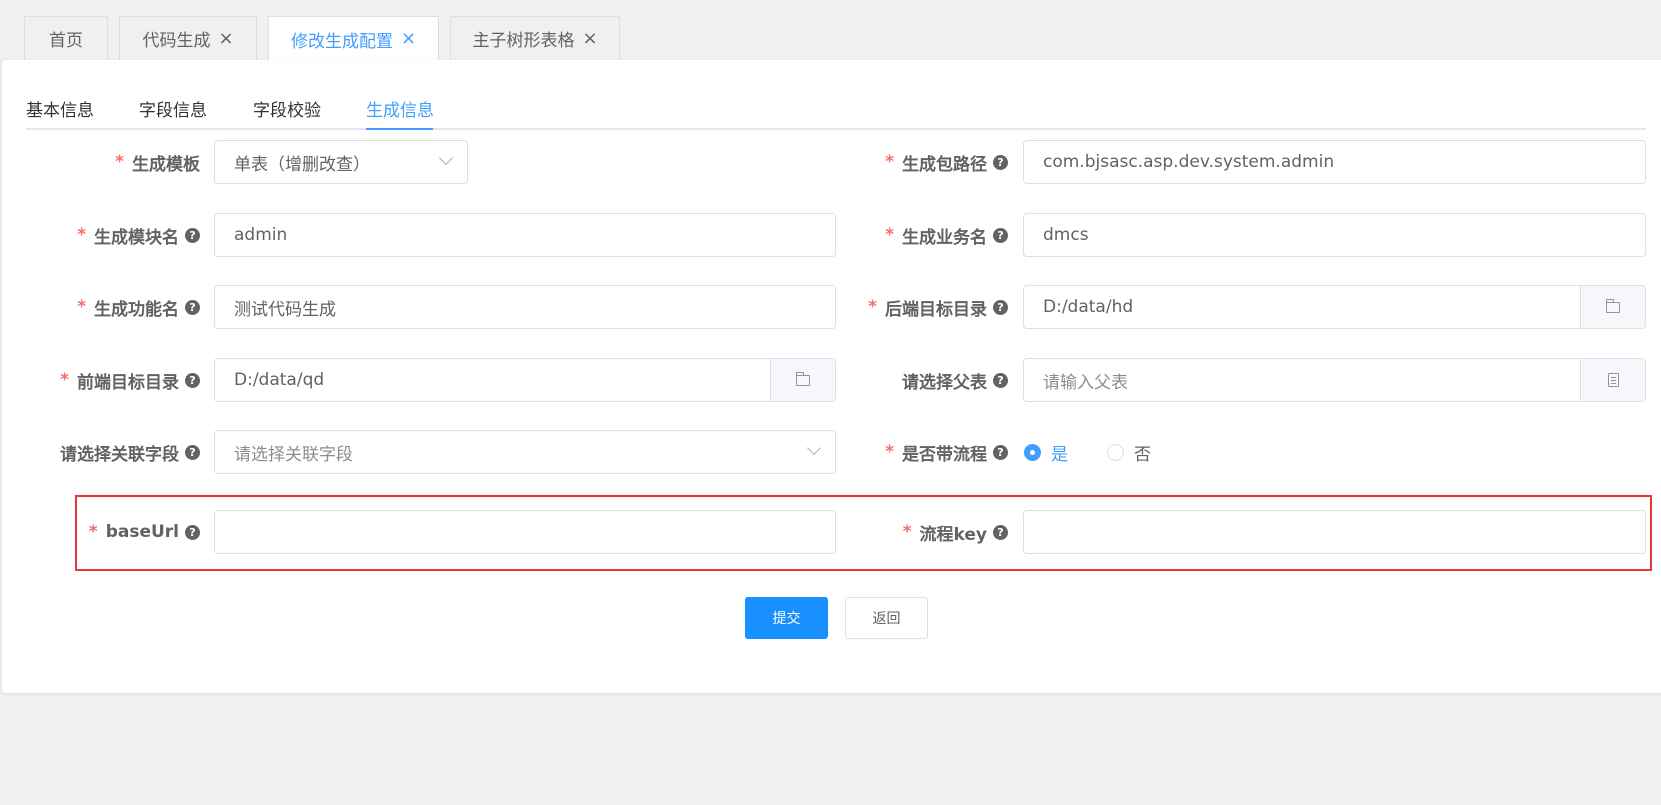 Image resolution: width=1661 pixels, height=805 pixels. I want to click on submit-button: 提交, so click(786, 618).